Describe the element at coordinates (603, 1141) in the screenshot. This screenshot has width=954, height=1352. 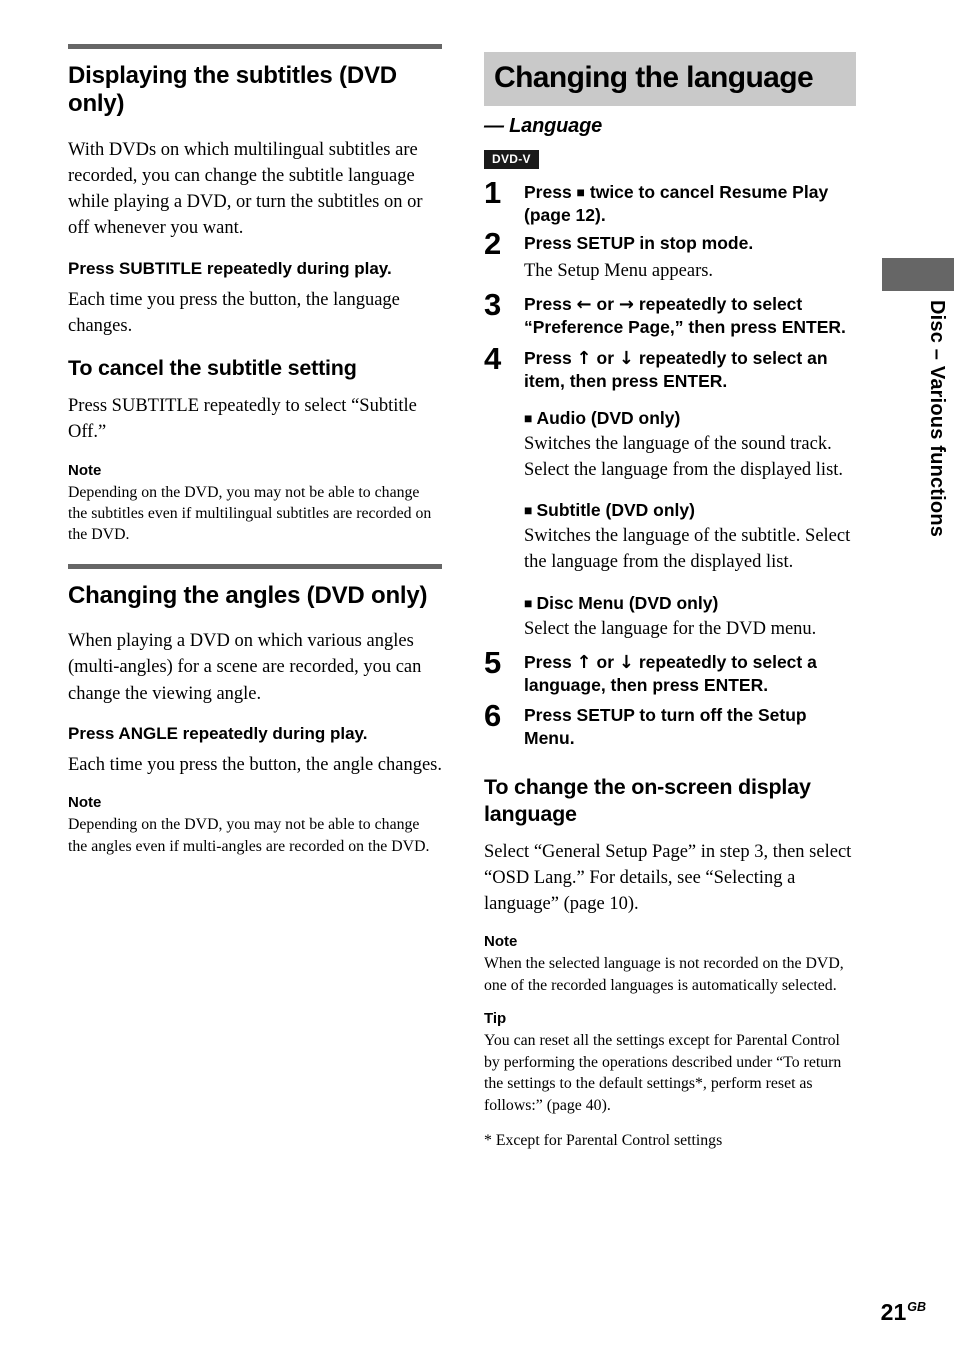
I see `tip-footnote-text: * Except for Parental Control settings` at that location.